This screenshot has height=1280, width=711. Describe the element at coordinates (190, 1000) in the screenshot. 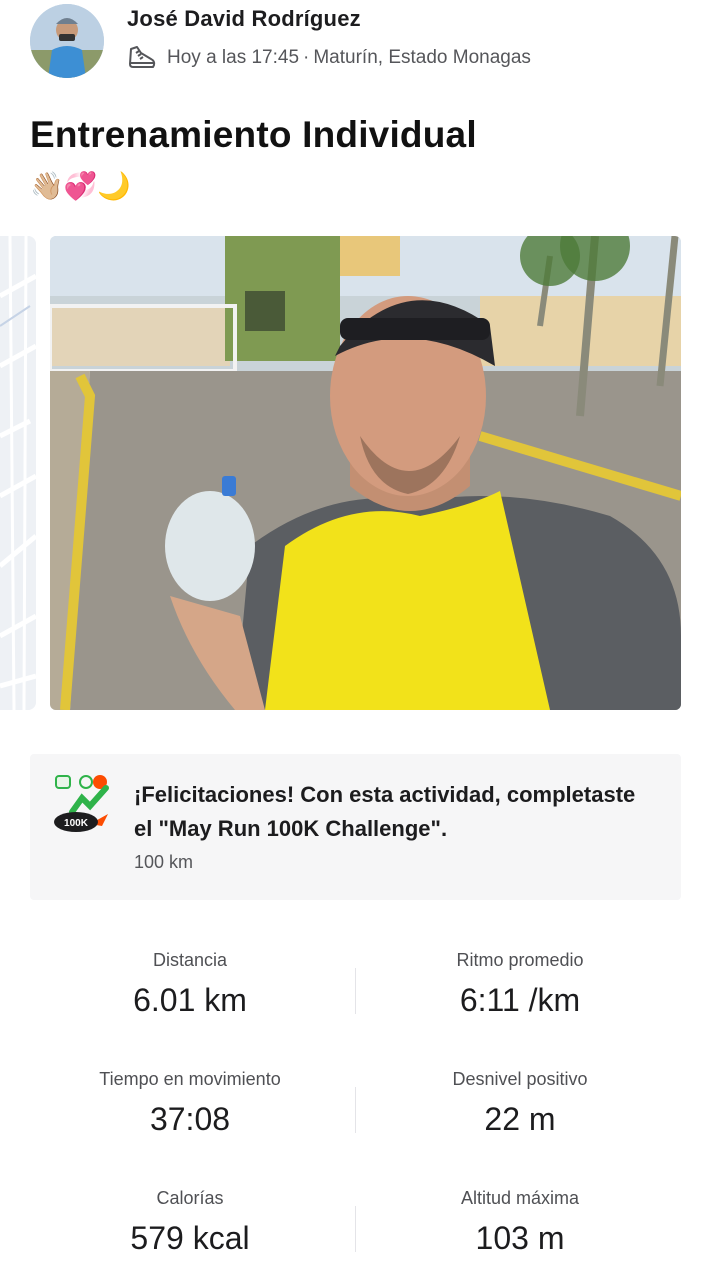

I see `stat-value: 6.01 km` at that location.